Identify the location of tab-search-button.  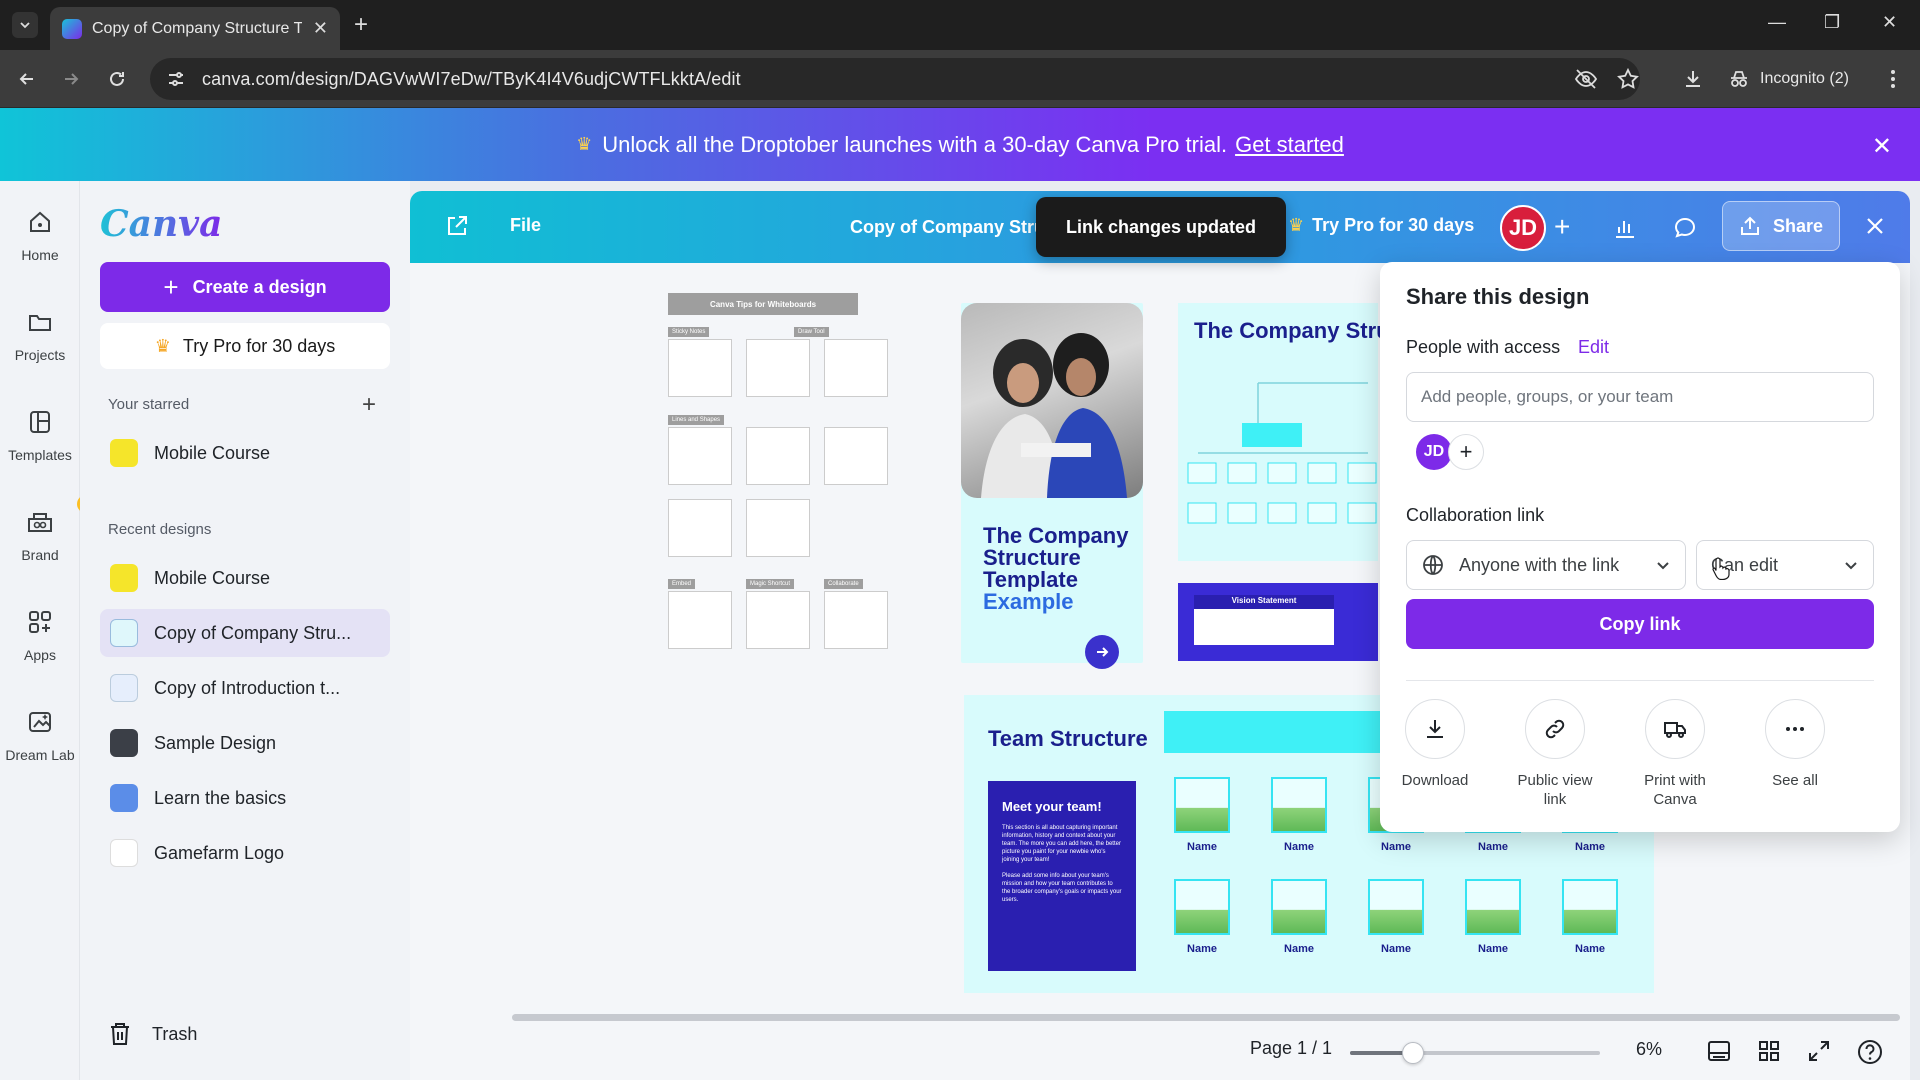
(25, 25).